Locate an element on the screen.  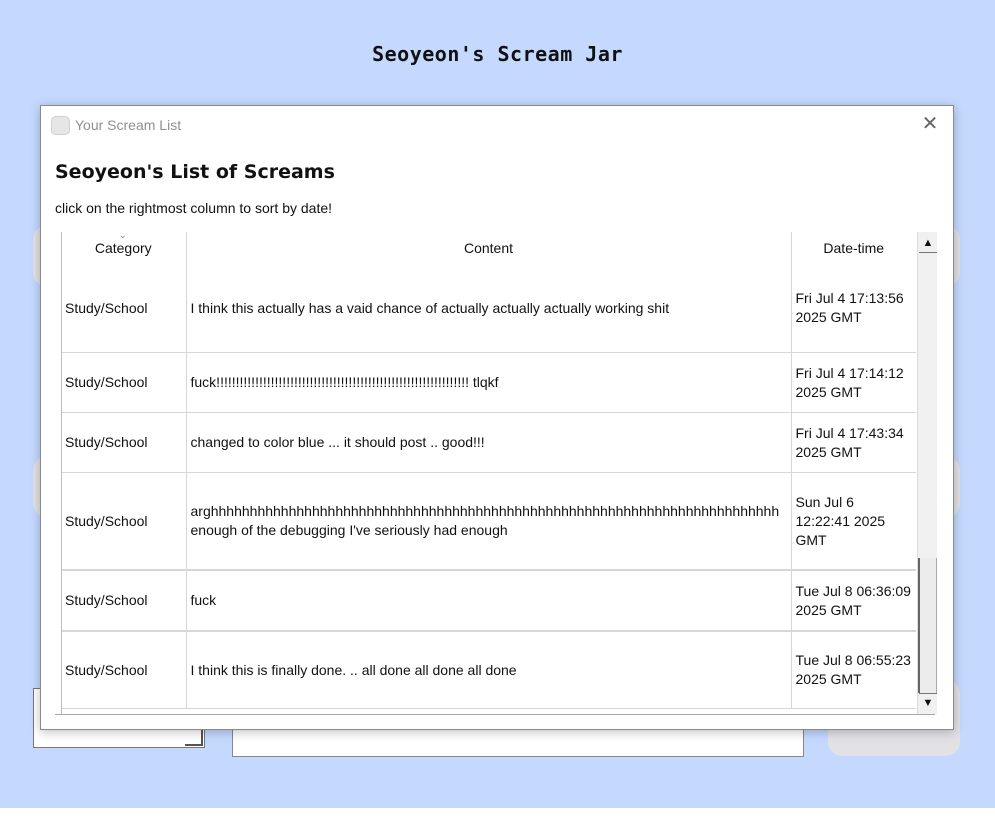
cell-datetime: Fri Jul 4 17:13:56 2025 GMT is located at coordinates (853, 308).